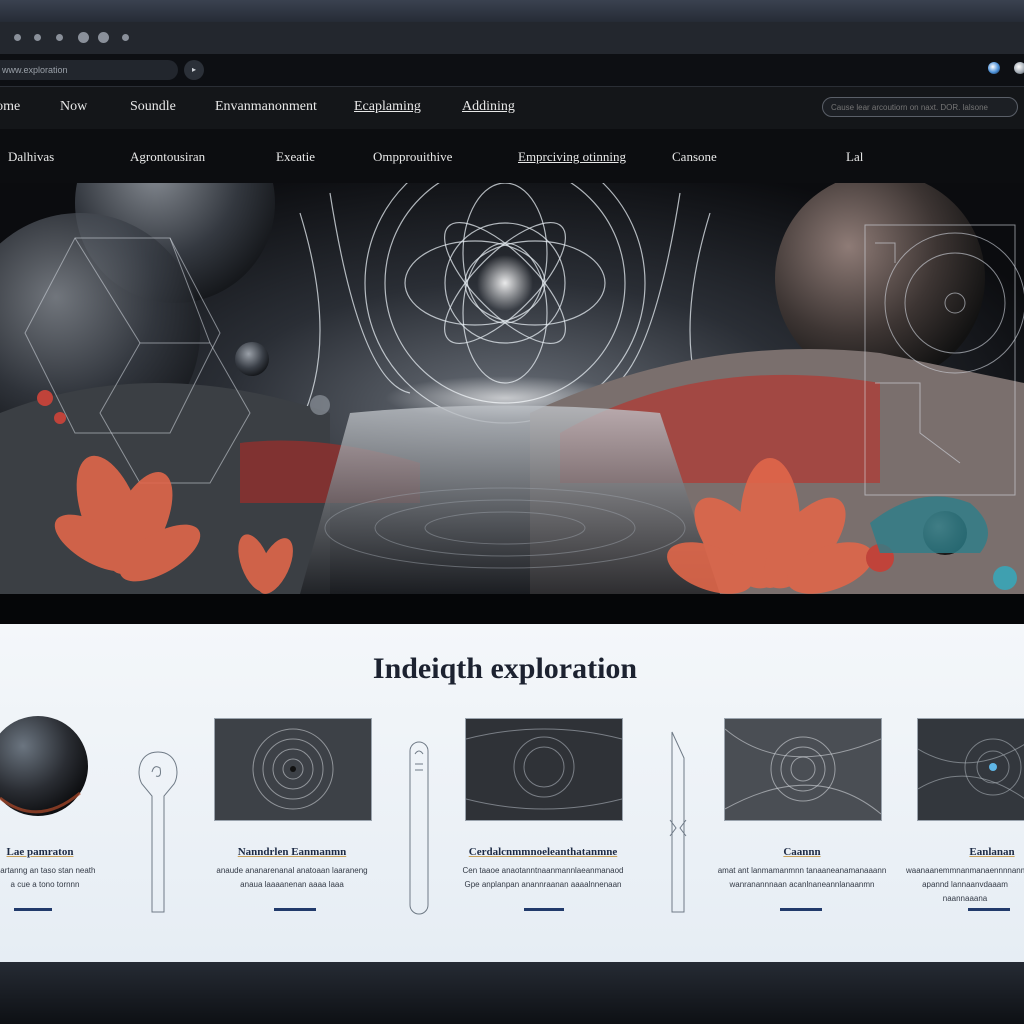  What do you see at coordinates (292, 852) in the screenshot?
I see `card-title: Nanndrlen Eanmanmn` at bounding box center [292, 852].